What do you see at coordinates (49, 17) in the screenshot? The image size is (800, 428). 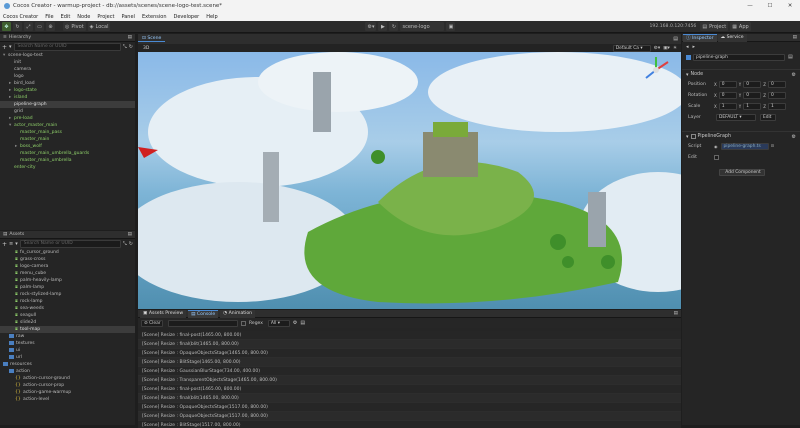 I see `menu-file: File` at bounding box center [49, 17].